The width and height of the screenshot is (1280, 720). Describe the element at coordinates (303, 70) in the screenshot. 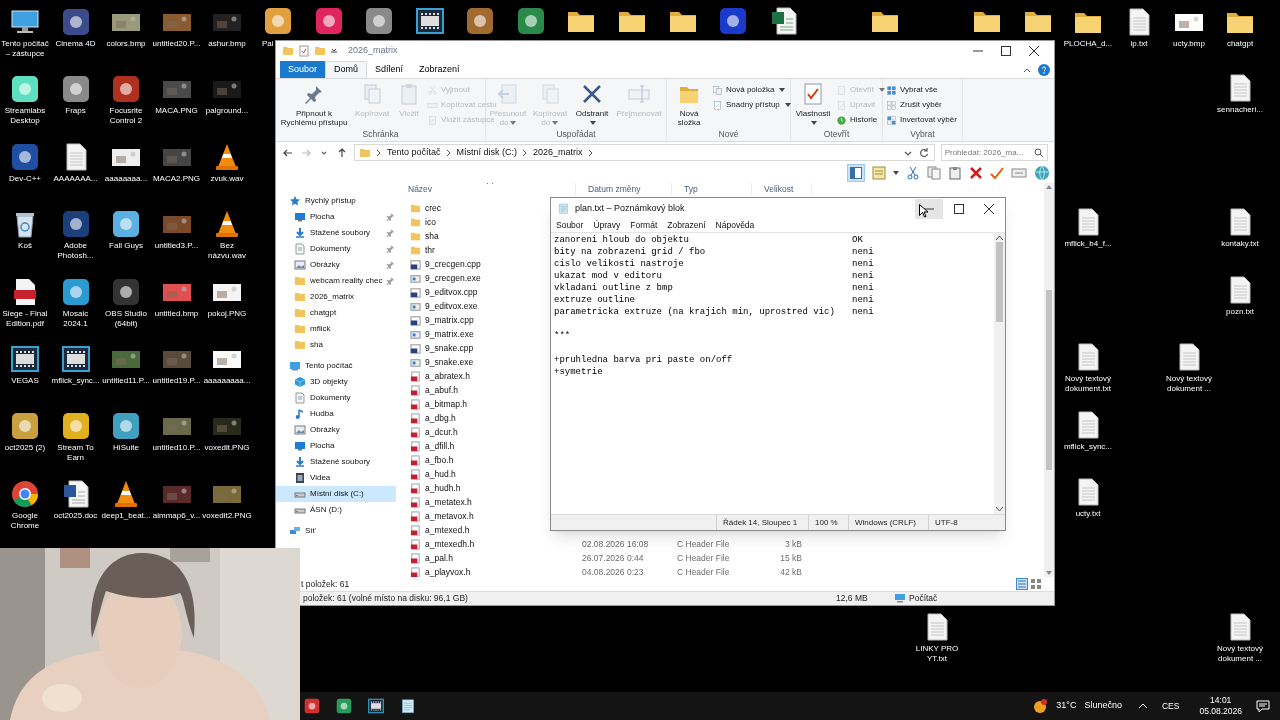

I see `ribbon-tab: Soubor` at that location.